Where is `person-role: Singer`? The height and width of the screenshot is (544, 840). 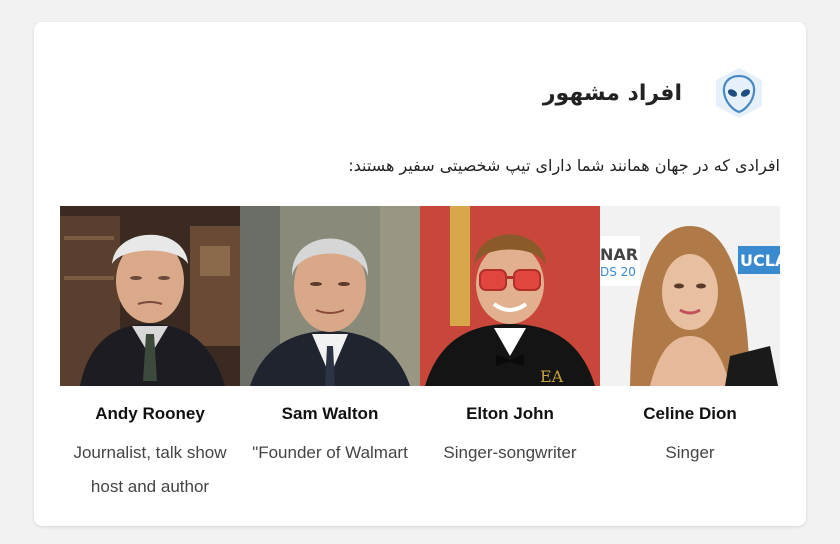
person-role: Singer is located at coordinates (690, 452).